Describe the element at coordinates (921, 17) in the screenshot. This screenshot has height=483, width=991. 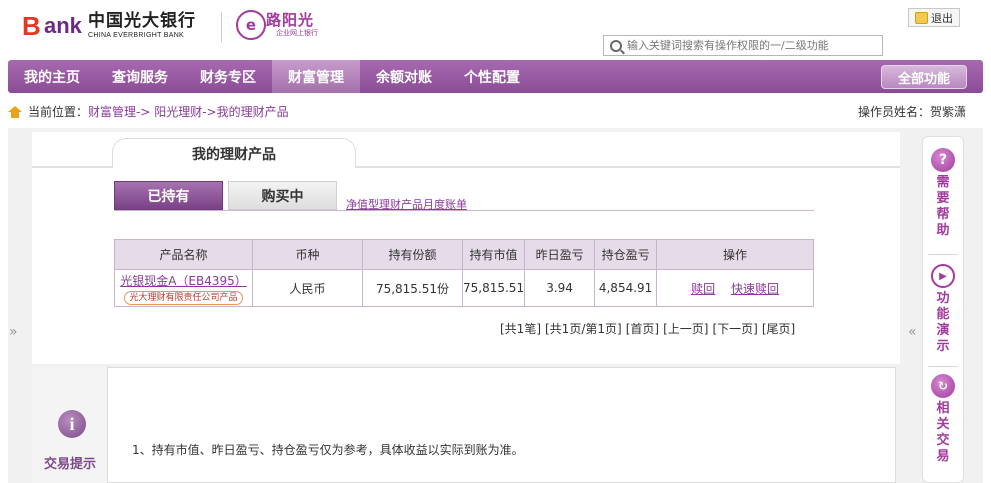
I see `logout-icon` at that location.